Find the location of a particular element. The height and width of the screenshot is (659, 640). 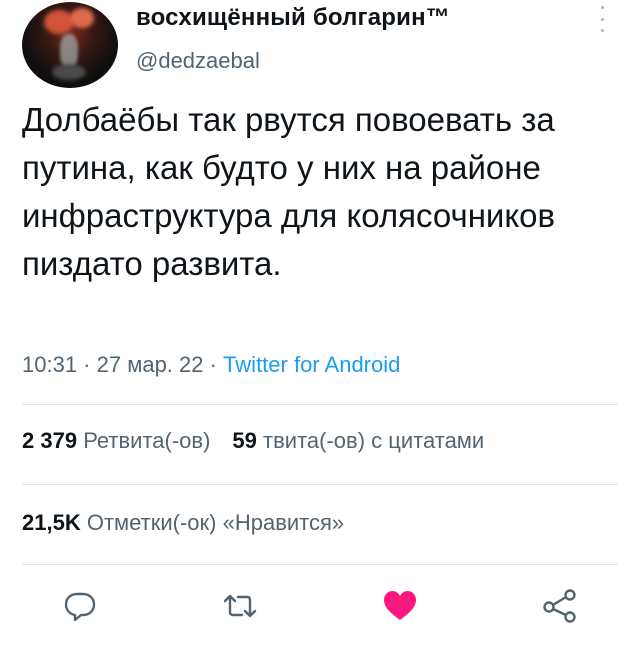

tweet-meta: 10:31 · 27 мар. 22 · Twitter for Android is located at coordinates (211, 365).